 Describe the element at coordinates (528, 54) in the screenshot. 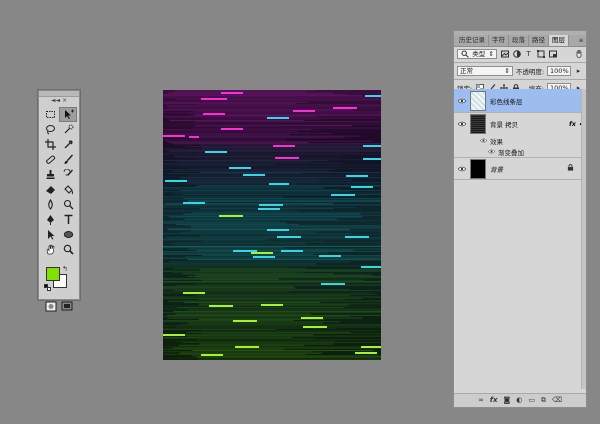

I see `type-filter-icon: T` at that location.